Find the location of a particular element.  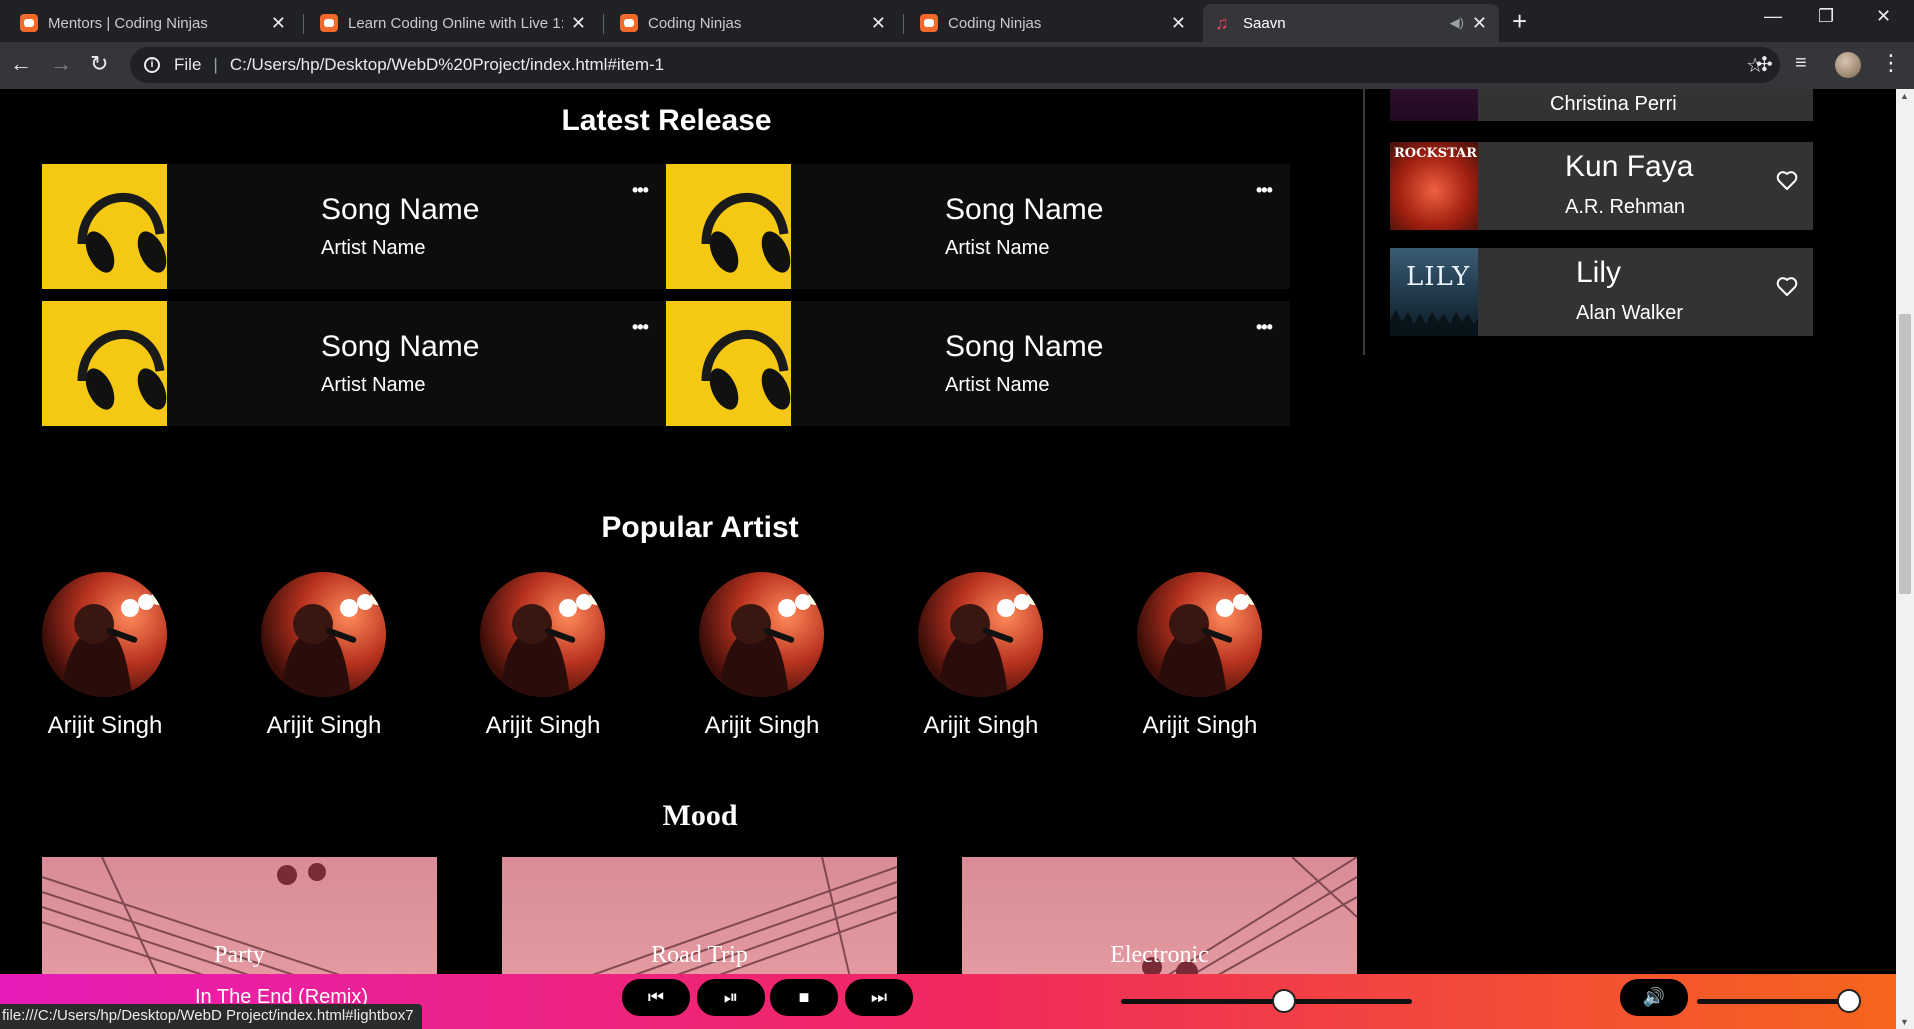

site-info-icon: i is located at coordinates (152, 65).